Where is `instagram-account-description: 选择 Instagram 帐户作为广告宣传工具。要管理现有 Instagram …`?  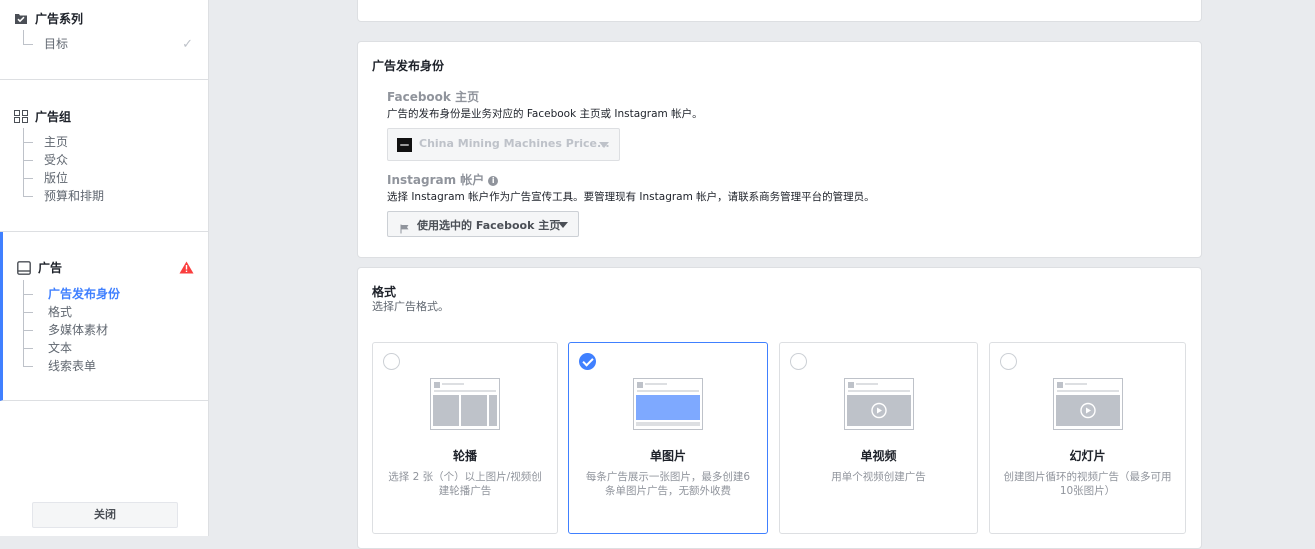 instagram-account-description: 选择 Instagram 帐户作为广告宣传工具。要管理现有 Instagram … is located at coordinates (631, 197).